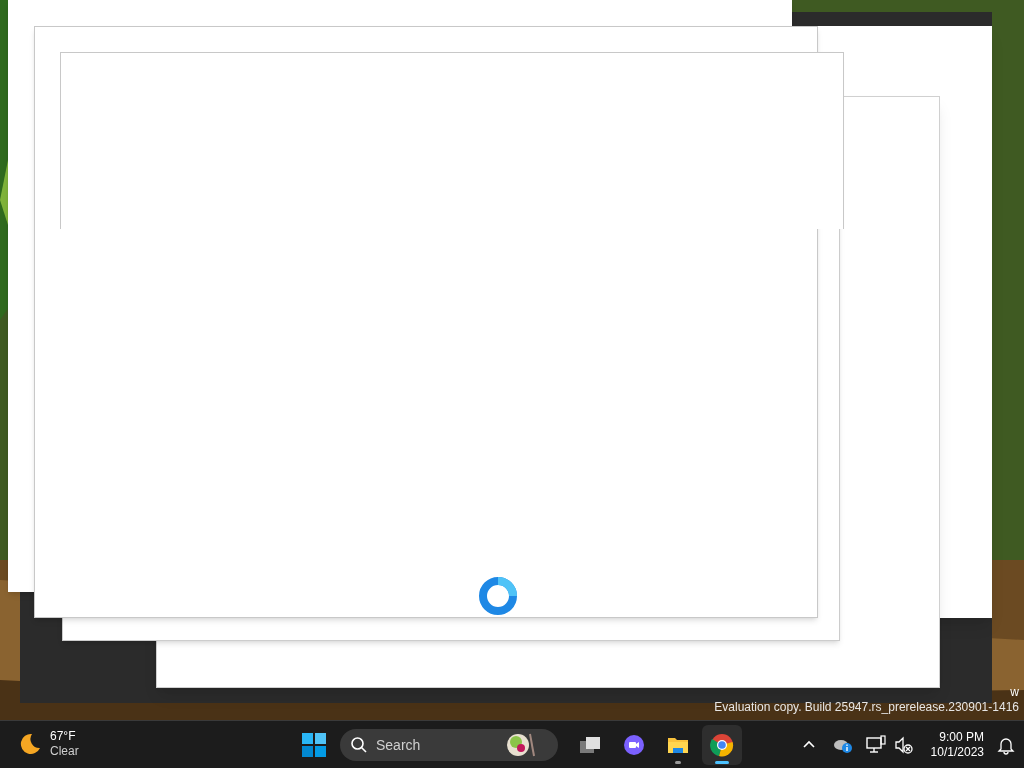  Describe the element at coordinates (957, 752) in the screenshot. I see `clock-date: 10/1/2023` at that location.